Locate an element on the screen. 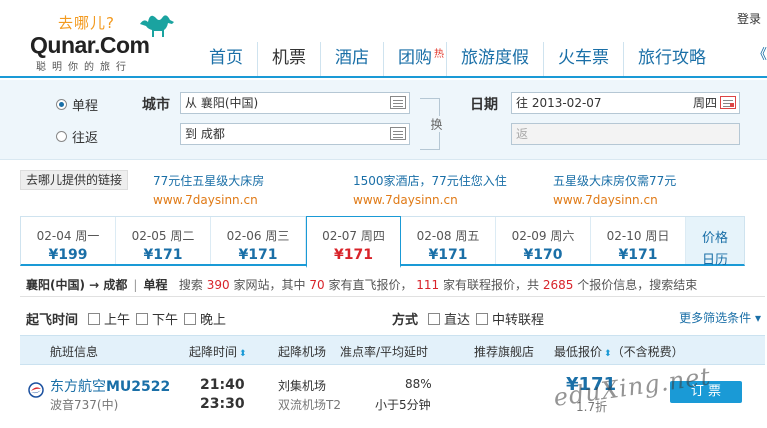 This screenshot has height=428, width=767. date-tab-date: 02-06 周三 is located at coordinates (258, 236).